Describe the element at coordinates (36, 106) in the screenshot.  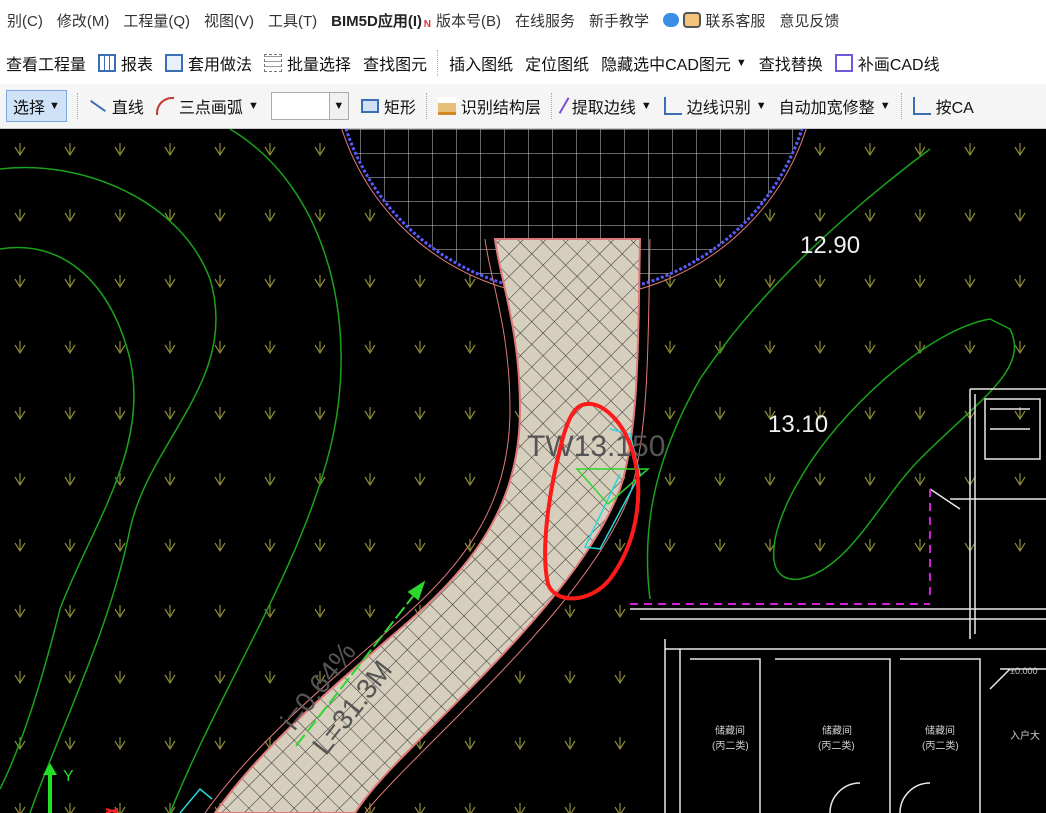
I see `select-button: 选择 ▼` at that location.